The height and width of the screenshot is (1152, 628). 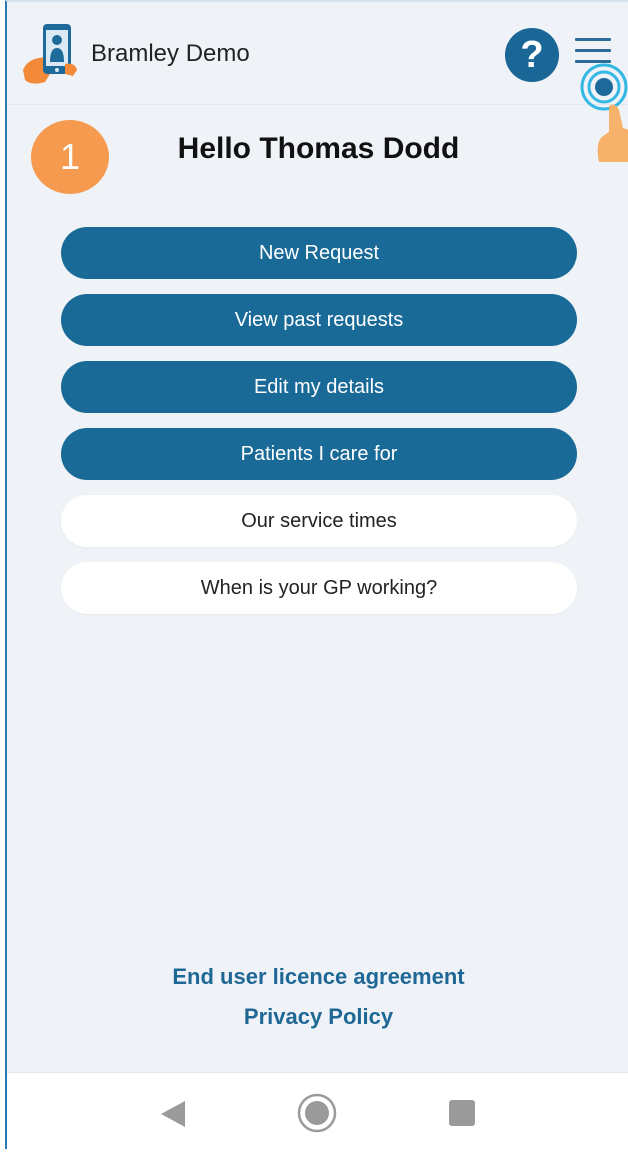 I want to click on recent-apps-square-icon, so click(x=462, y=1113).